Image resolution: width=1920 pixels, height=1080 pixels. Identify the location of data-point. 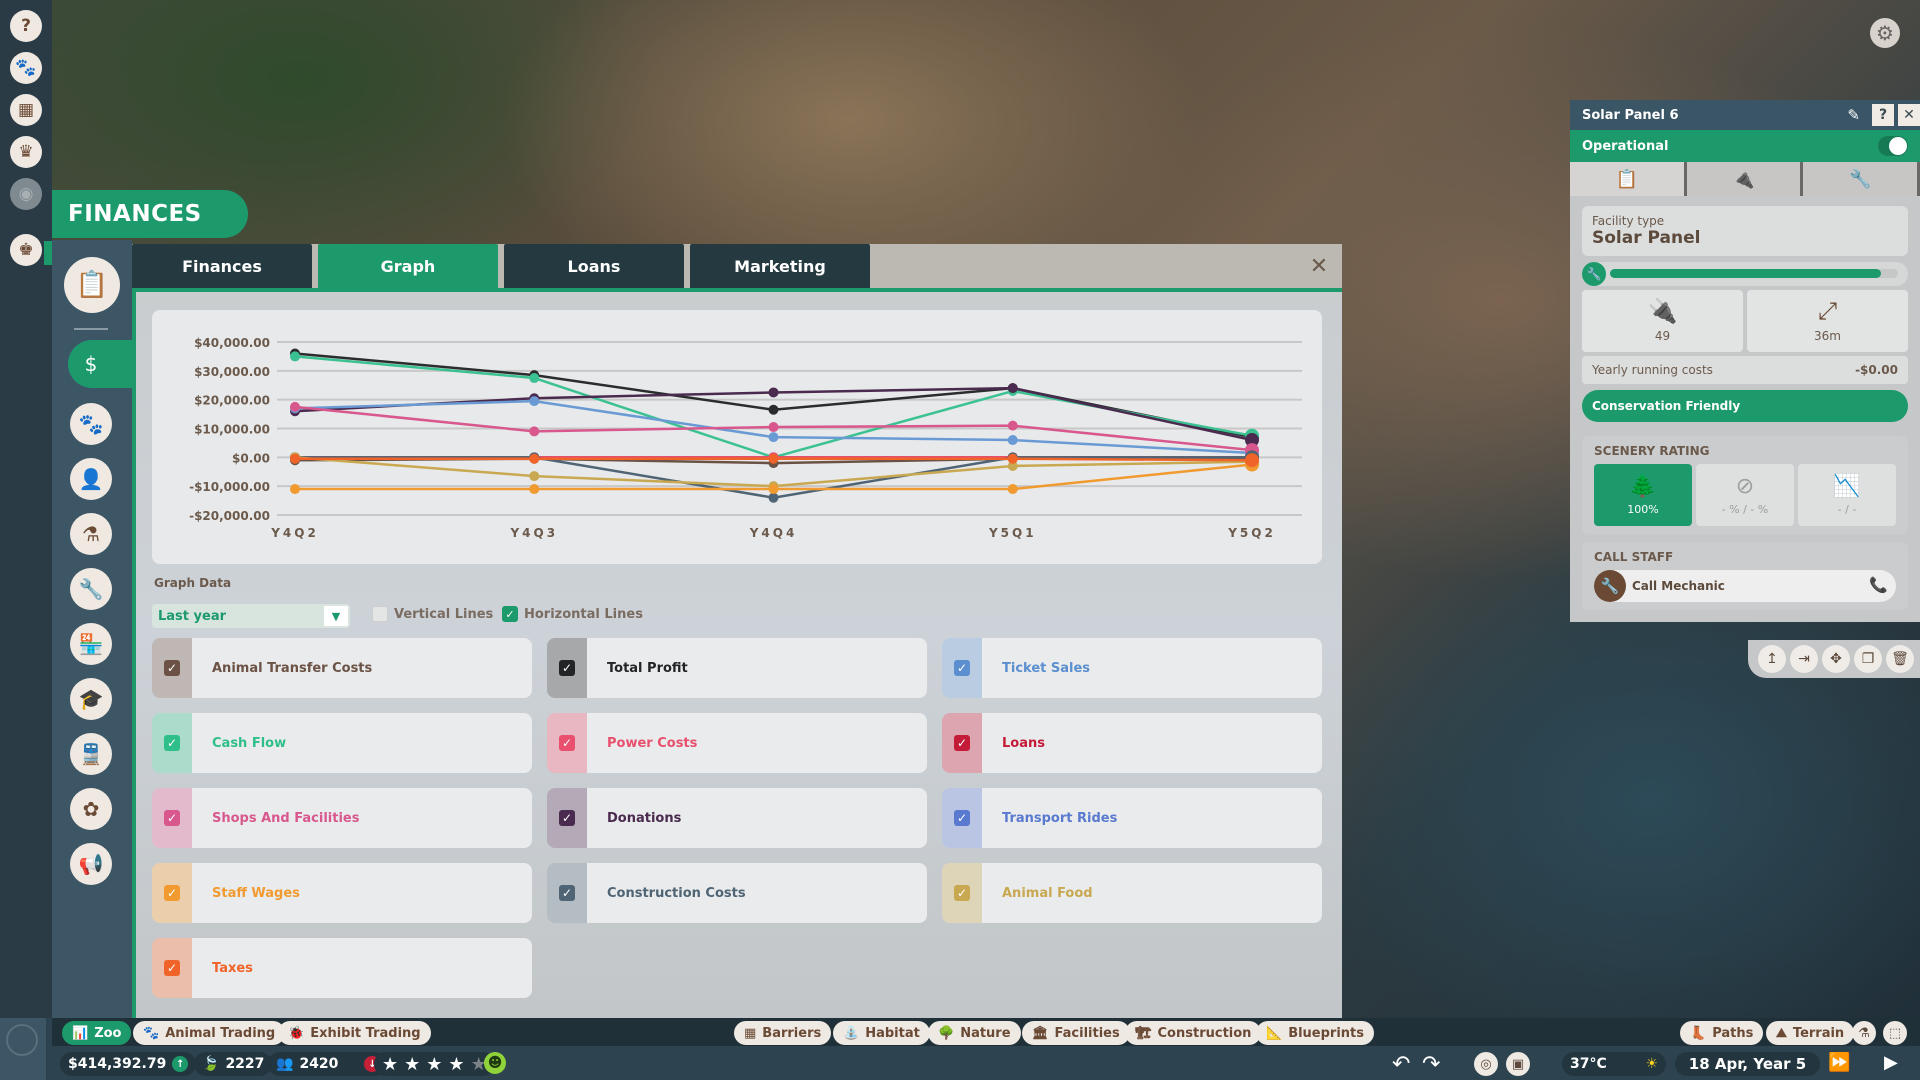
(1012, 440).